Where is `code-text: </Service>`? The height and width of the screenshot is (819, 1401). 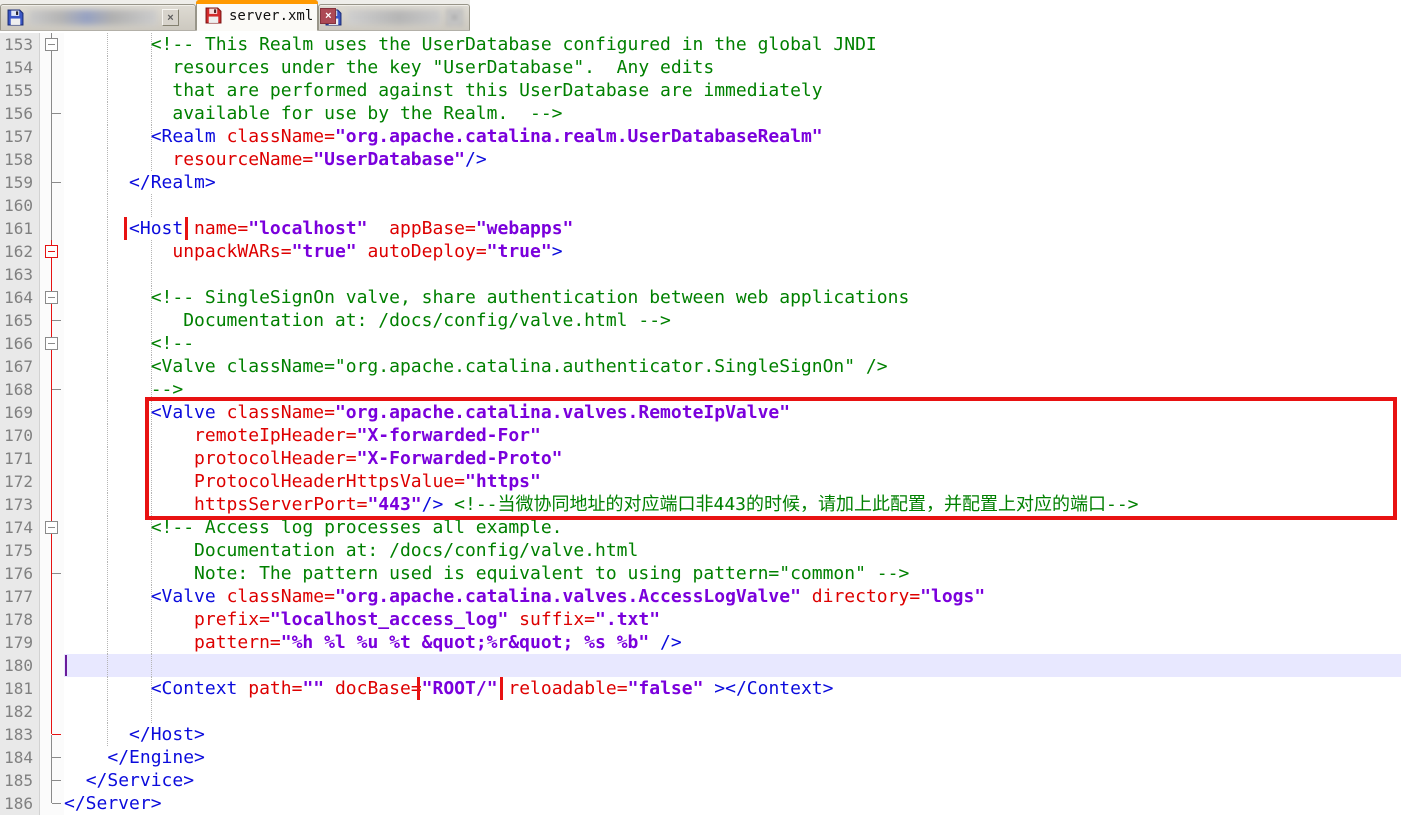
code-text: </Service> is located at coordinates (140, 780).